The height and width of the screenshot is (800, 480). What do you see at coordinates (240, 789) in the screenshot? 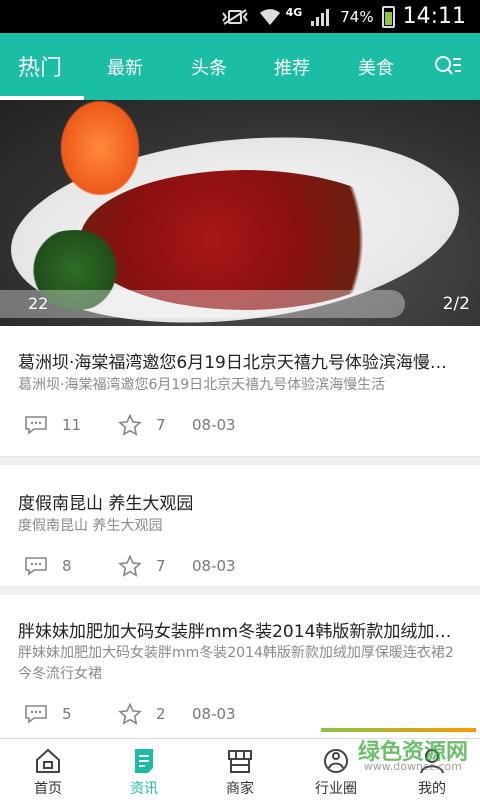
I see `nav-label: 商家` at bounding box center [240, 789].